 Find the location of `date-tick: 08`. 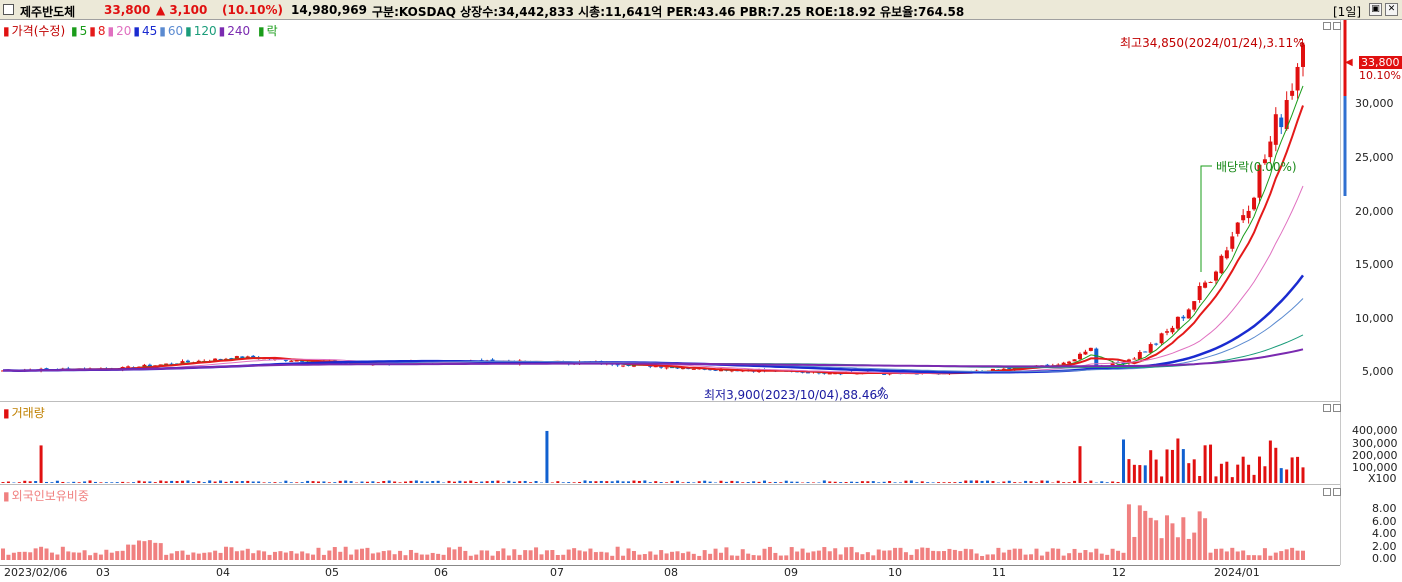

date-tick: 08 is located at coordinates (671, 572).